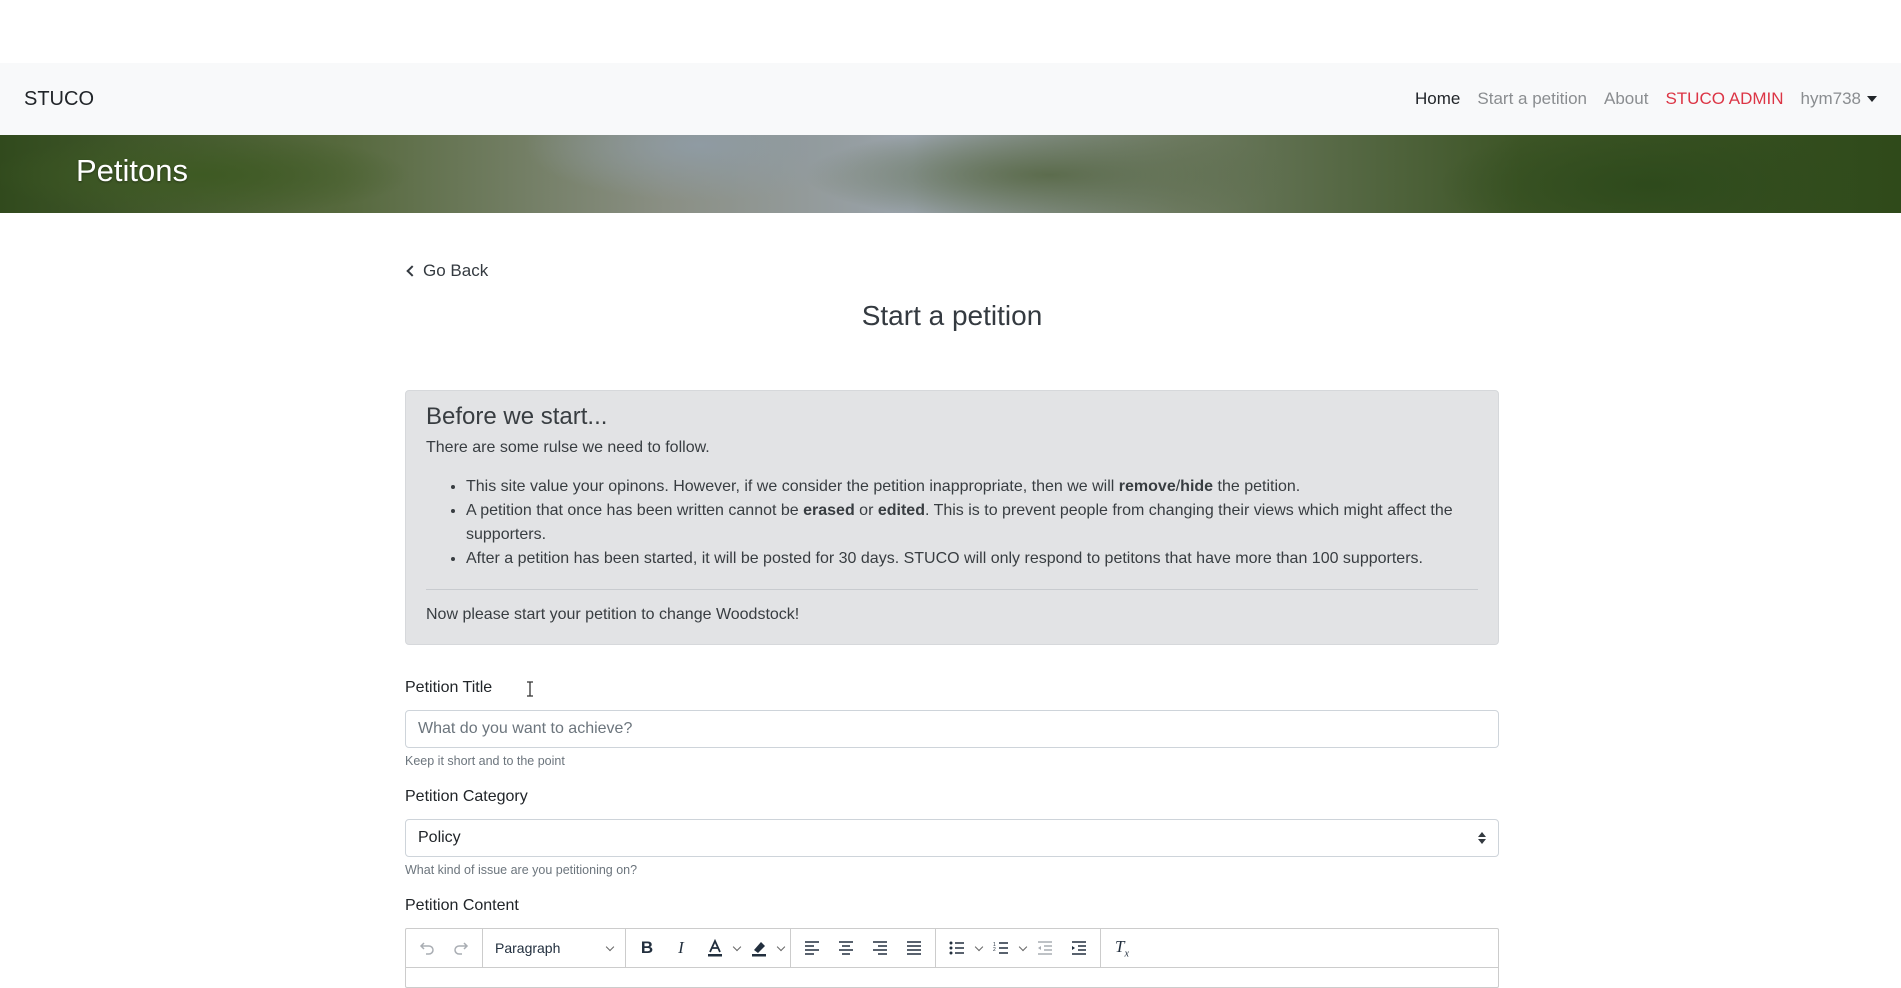 The image size is (1901, 988). Describe the element at coordinates (1830, 98) in the screenshot. I see `user-name: hym738` at that location.